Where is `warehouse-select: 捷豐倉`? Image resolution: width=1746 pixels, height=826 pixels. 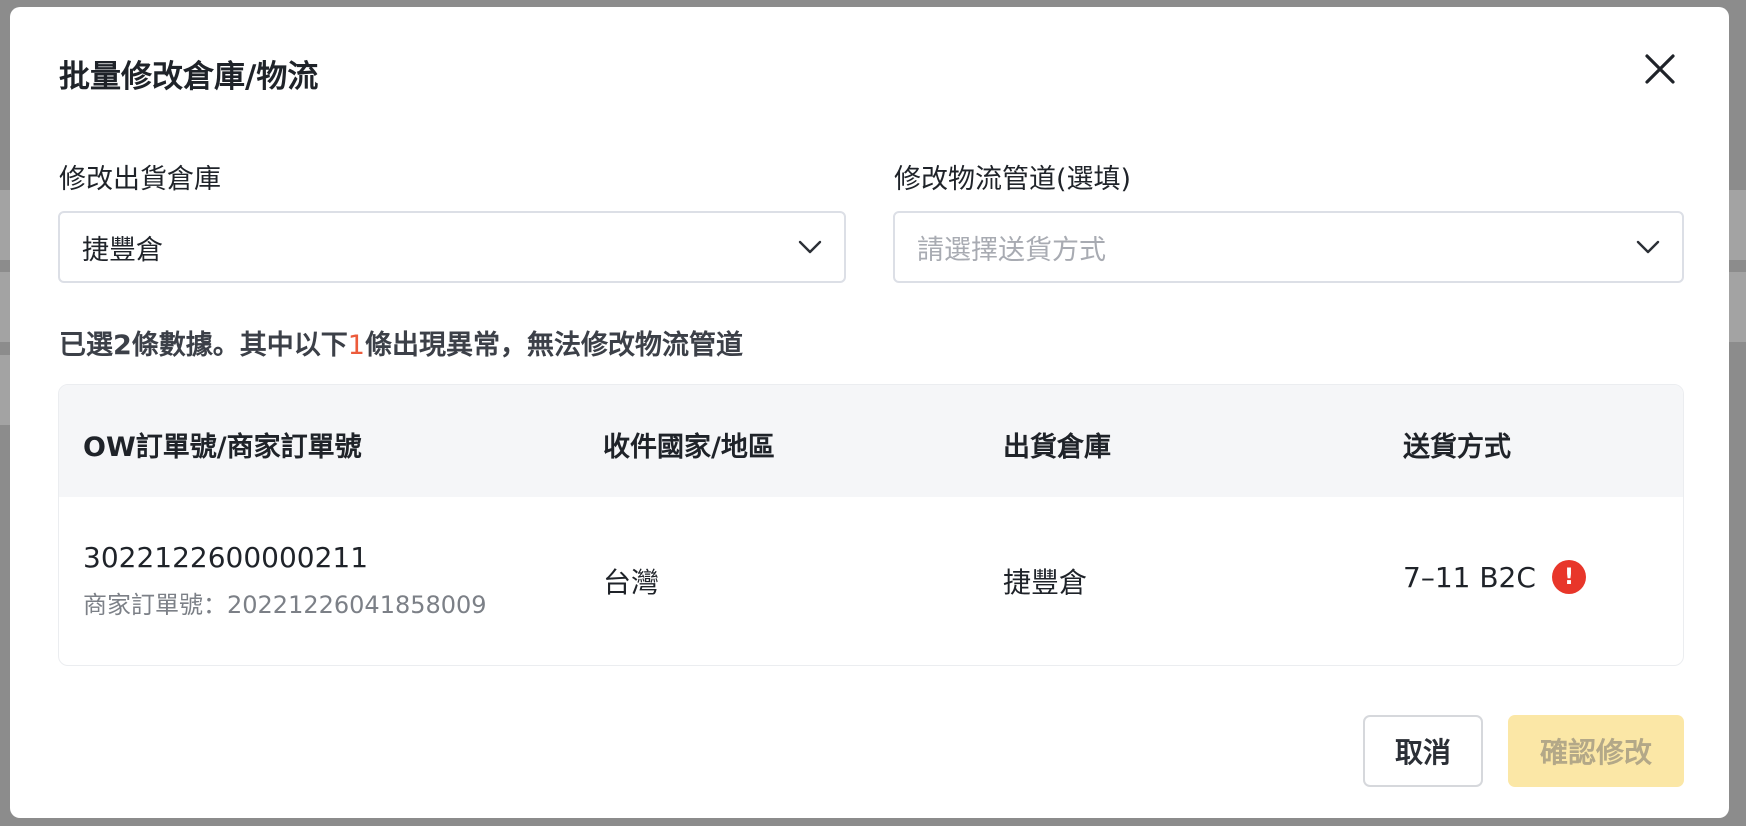 warehouse-select: 捷豐倉 is located at coordinates (452, 247).